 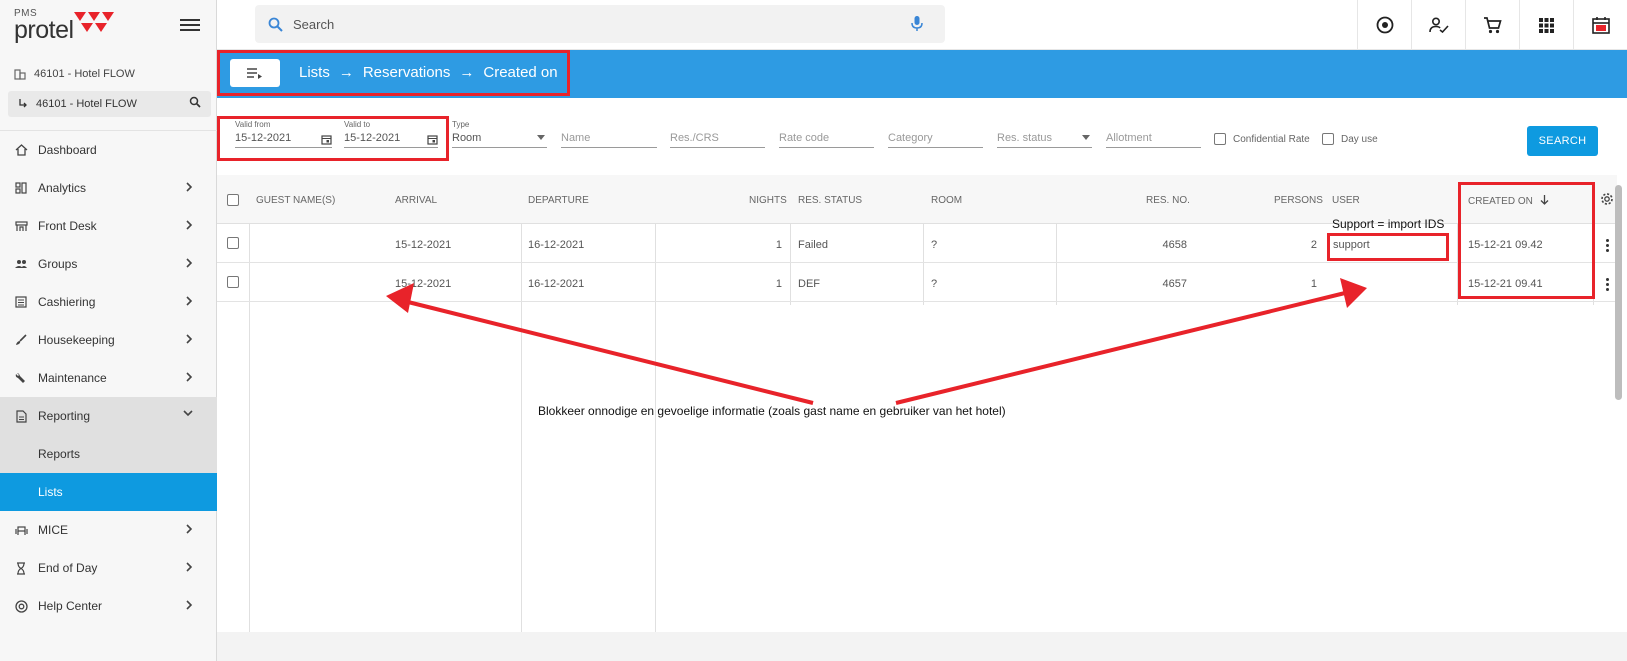 What do you see at coordinates (1025, 138) in the screenshot?
I see `res-status-placeholder: Res. status` at bounding box center [1025, 138].